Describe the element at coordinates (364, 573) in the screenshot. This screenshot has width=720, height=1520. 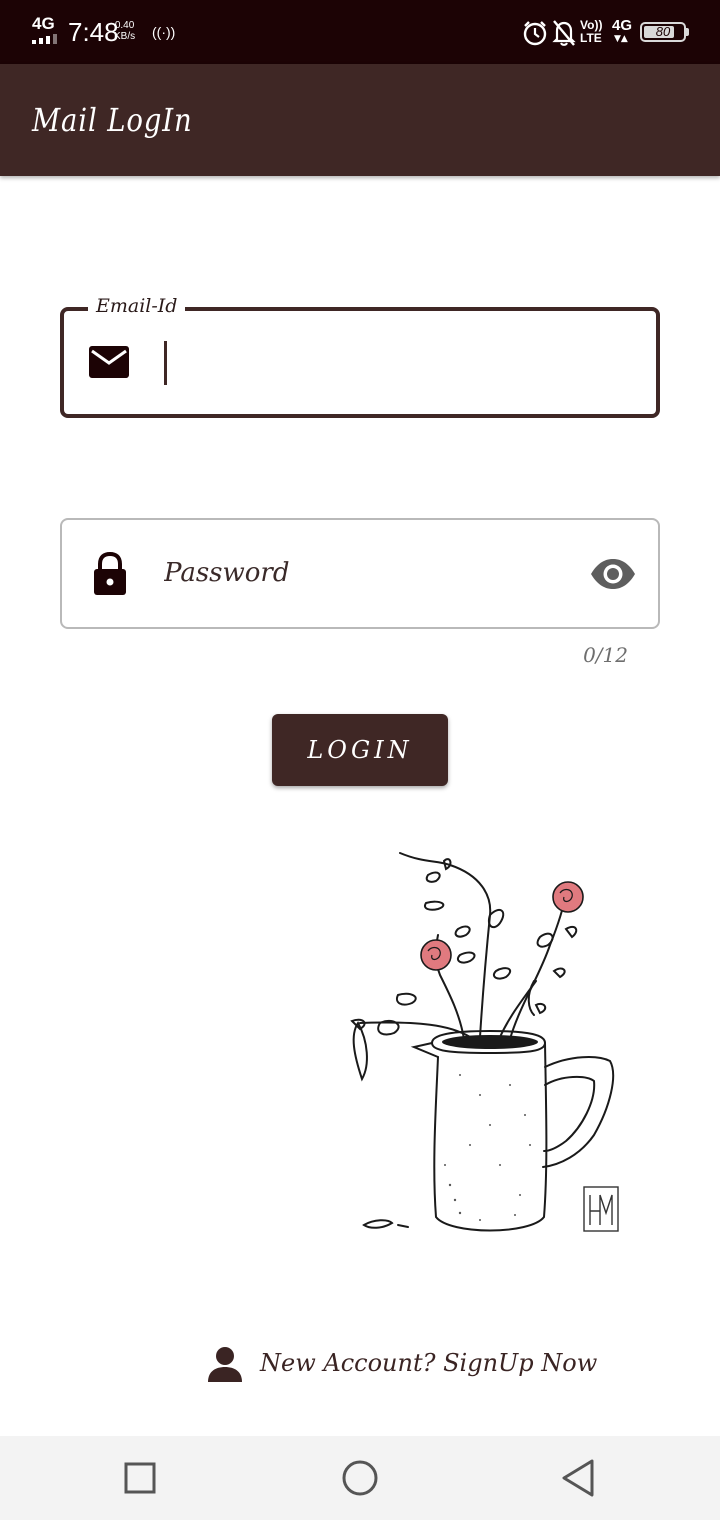
I see `password-input` at that location.